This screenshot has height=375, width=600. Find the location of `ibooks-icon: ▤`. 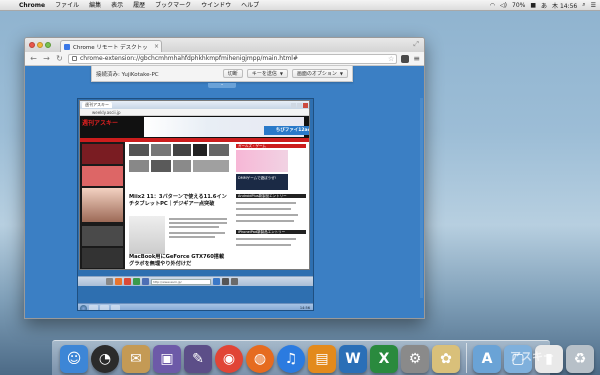

ibooks-icon: ▤ is located at coordinates (322, 359).